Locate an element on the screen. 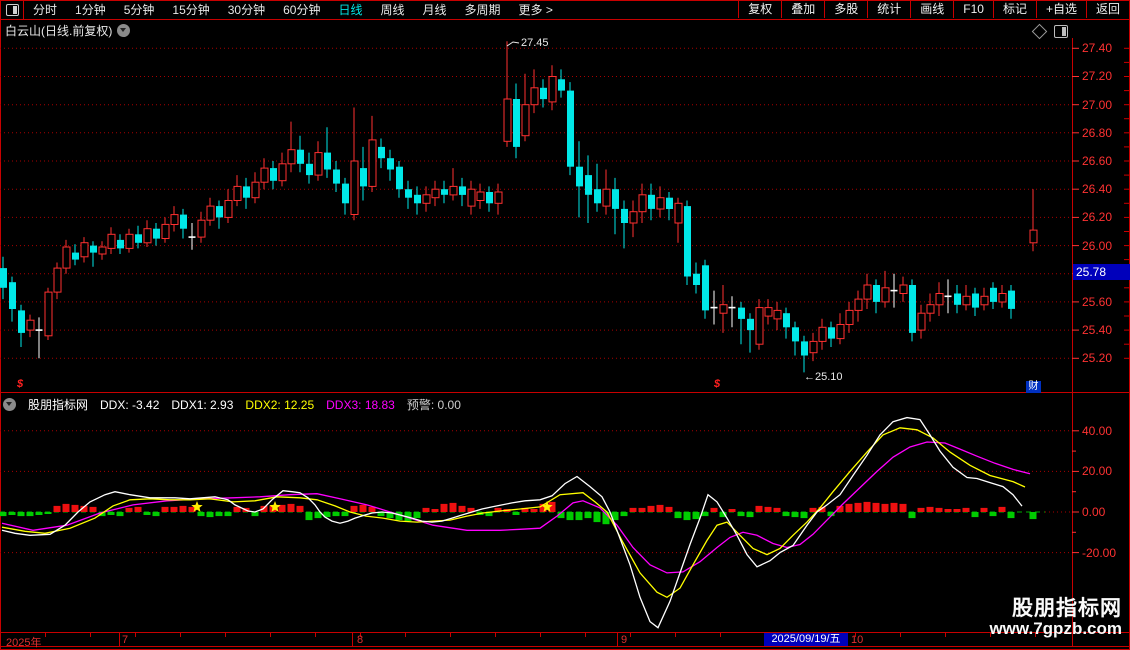  timeframe-item-分时: 分时 is located at coordinates (45, 10).